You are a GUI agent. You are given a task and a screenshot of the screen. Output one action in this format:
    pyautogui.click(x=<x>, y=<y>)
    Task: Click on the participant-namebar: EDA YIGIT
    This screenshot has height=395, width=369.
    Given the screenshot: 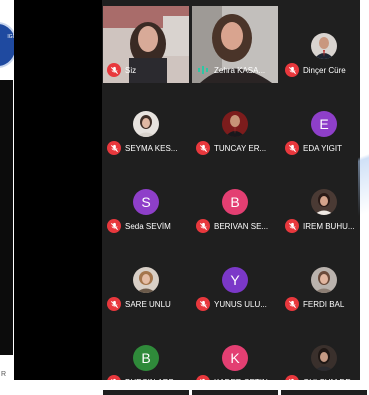 What is the action you would take?
    pyautogui.click(x=313, y=148)
    